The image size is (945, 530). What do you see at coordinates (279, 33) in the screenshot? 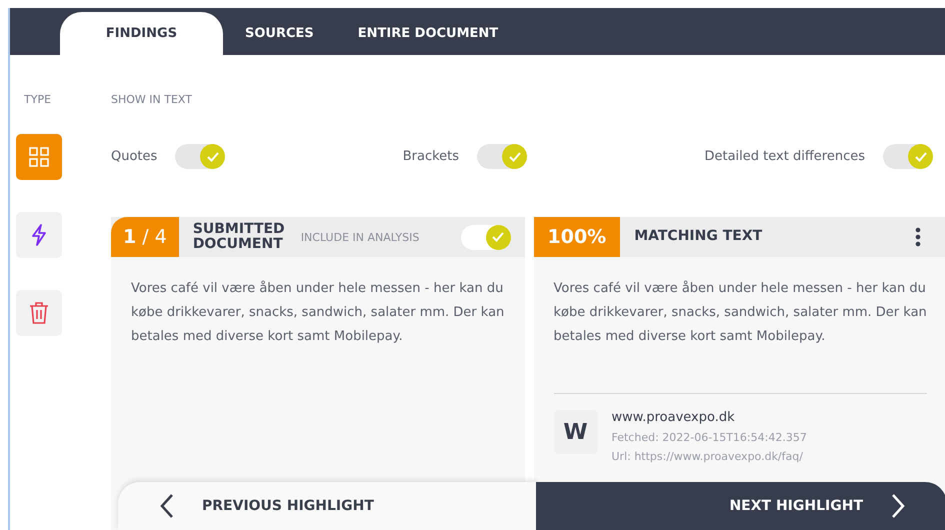
I see `tab: SOURCES` at bounding box center [279, 33].